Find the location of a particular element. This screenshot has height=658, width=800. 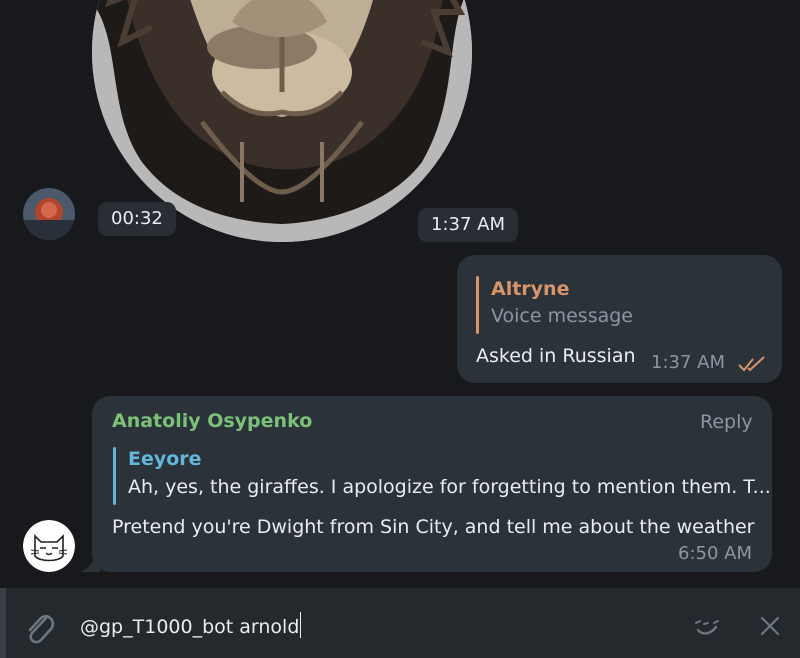

bot-commands-icon is located at coordinates (707, 627).